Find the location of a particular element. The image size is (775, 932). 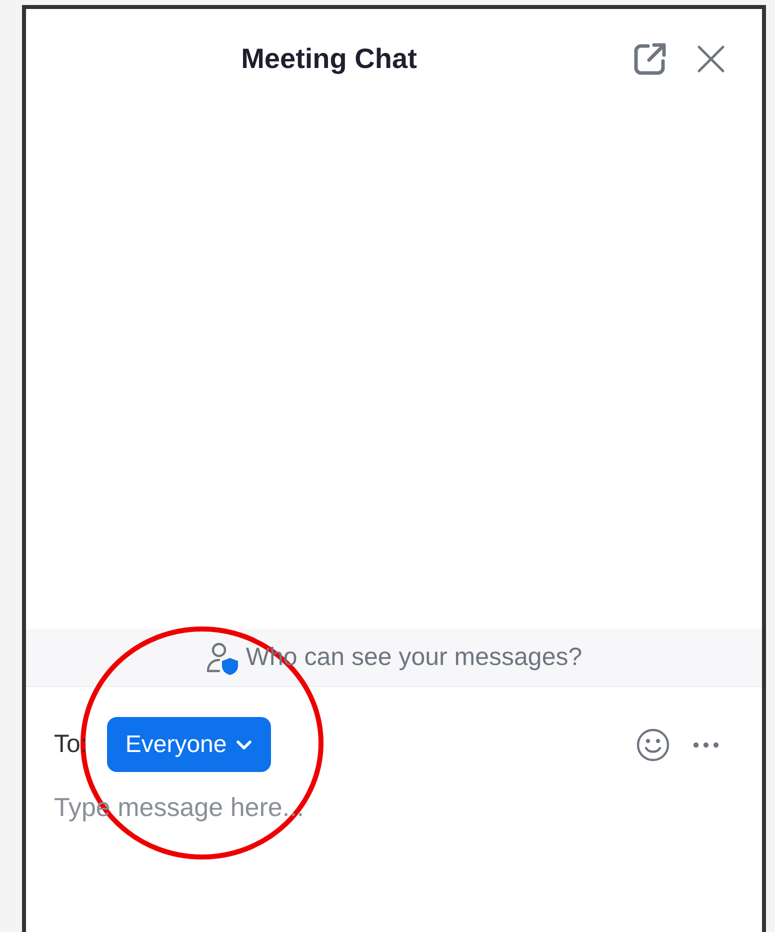

pop-out-icon is located at coordinates (650, 59).